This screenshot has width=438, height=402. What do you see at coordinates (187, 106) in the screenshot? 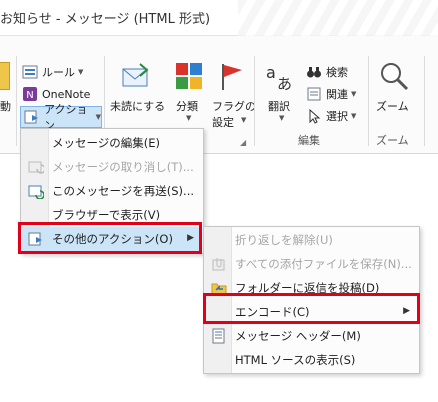
I see `categorize-label: 分類` at bounding box center [187, 106].